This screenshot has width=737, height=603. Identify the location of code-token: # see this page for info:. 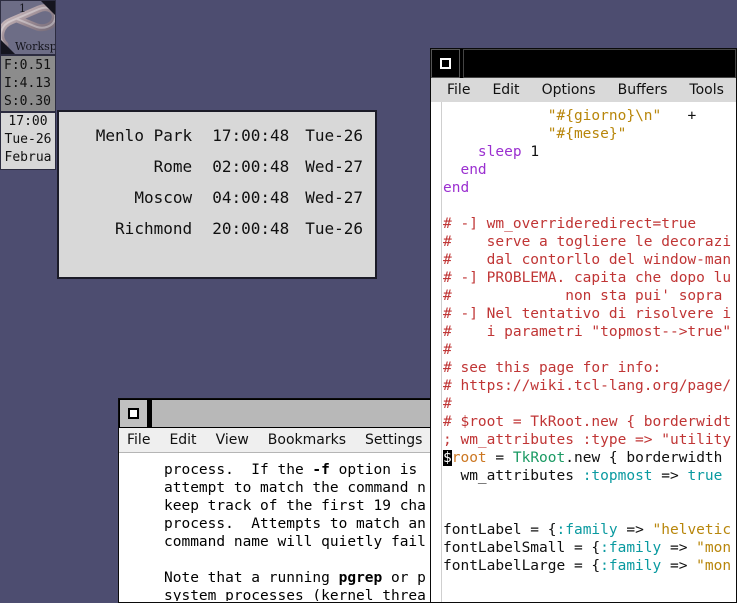
(552, 368).